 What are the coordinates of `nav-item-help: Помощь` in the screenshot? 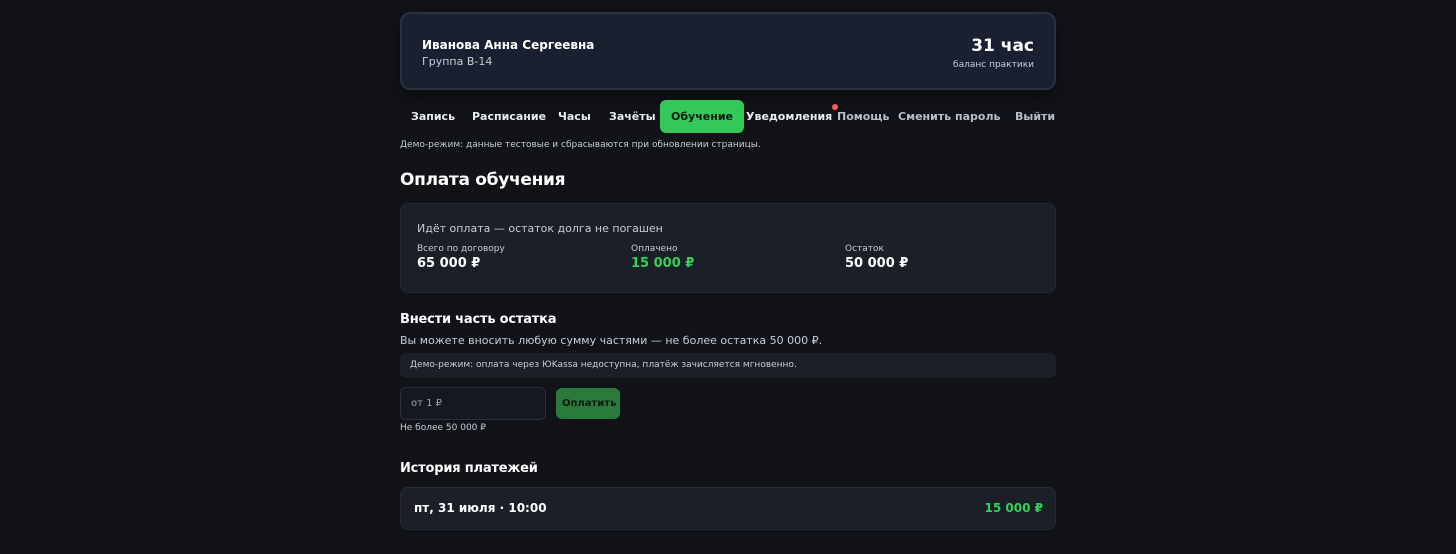 It's located at (863, 116).